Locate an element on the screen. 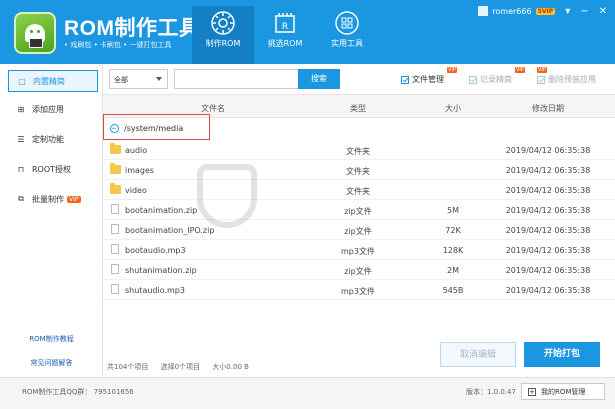  qq-group-number: 795101656 is located at coordinates (113, 392).